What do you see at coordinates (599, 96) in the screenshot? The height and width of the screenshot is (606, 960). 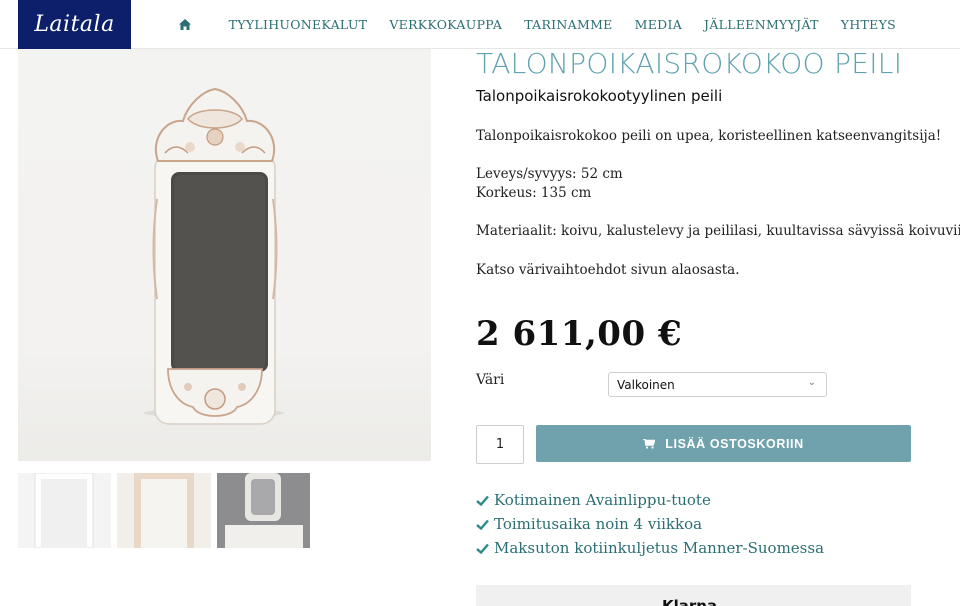 I see `product-subtitle: Talonpoikaisrokokootyylinen peili` at bounding box center [599, 96].